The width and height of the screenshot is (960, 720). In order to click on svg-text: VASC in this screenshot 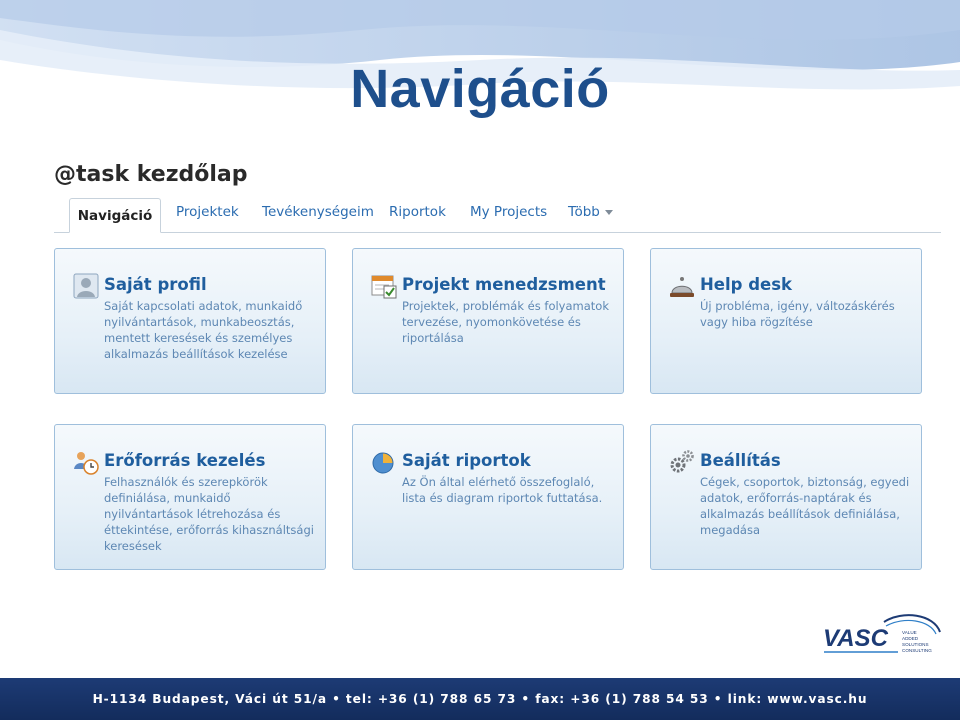, I will do `click(856, 638)`.